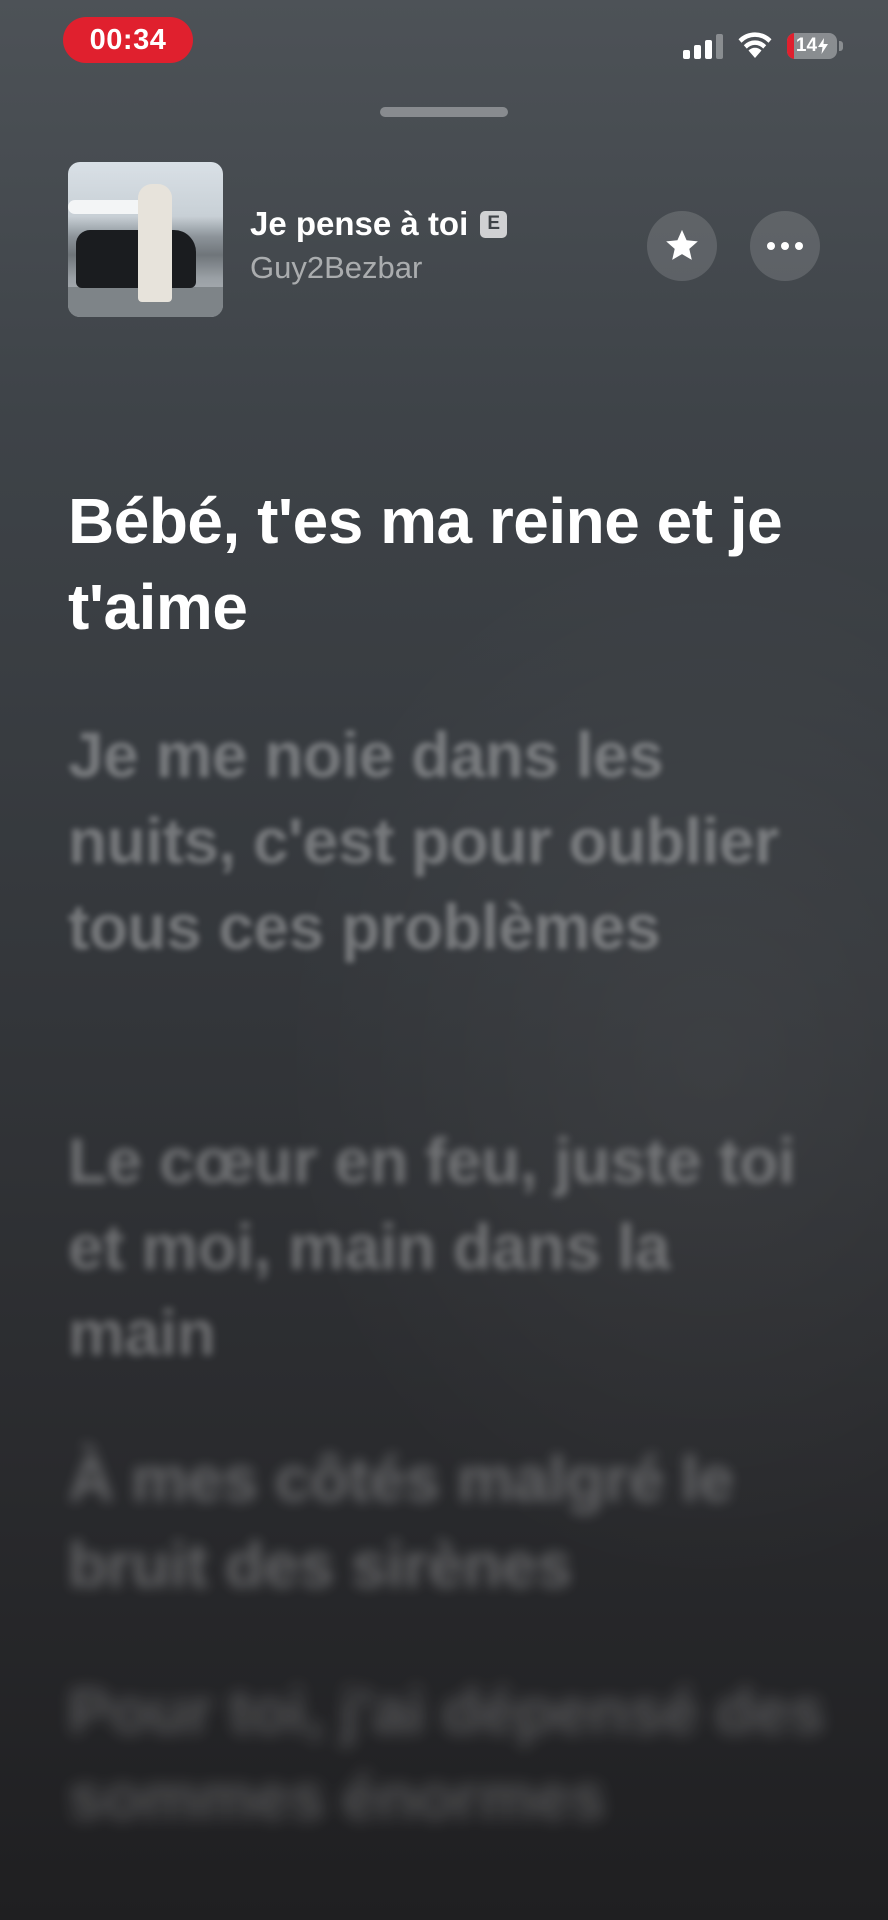 The width and height of the screenshot is (888, 1920). Describe the element at coordinates (336, 268) in the screenshot. I see `artist-name: Guy2Bezbar` at that location.